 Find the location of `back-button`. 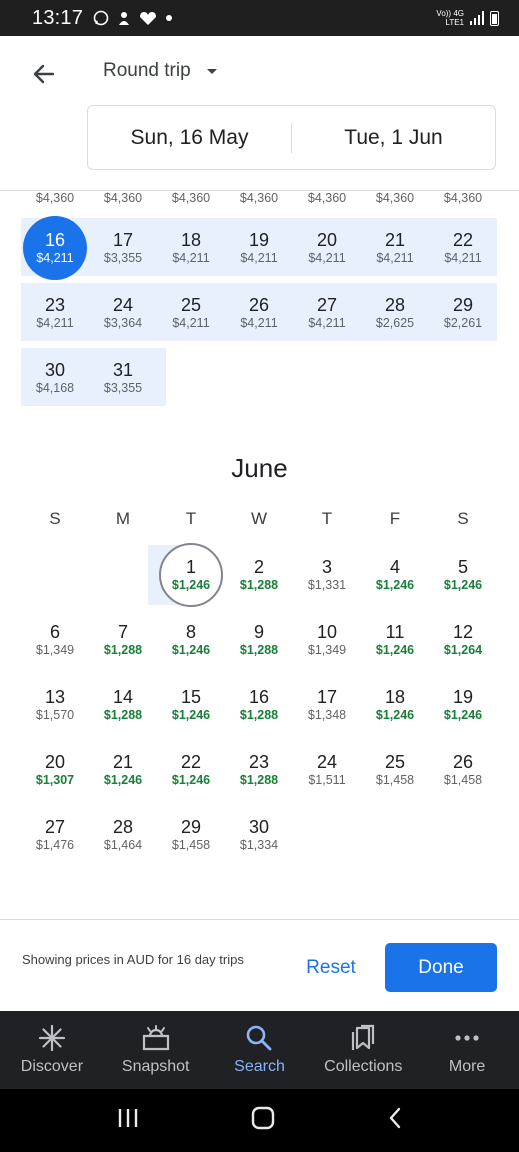

back-button is located at coordinates (44, 74).